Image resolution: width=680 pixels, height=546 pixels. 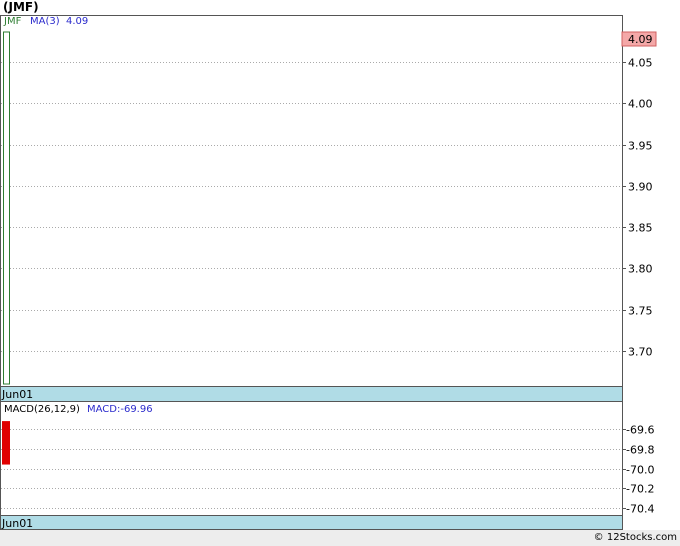 What do you see at coordinates (311, 394) in the screenshot?
I see `price-date-band` at bounding box center [311, 394].